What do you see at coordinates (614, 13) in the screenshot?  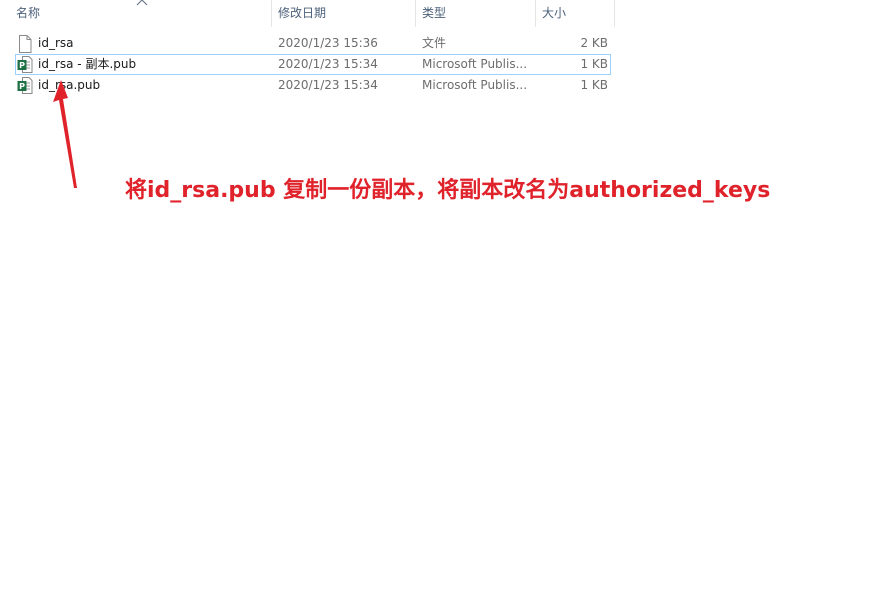 I see `column-divider` at bounding box center [614, 13].